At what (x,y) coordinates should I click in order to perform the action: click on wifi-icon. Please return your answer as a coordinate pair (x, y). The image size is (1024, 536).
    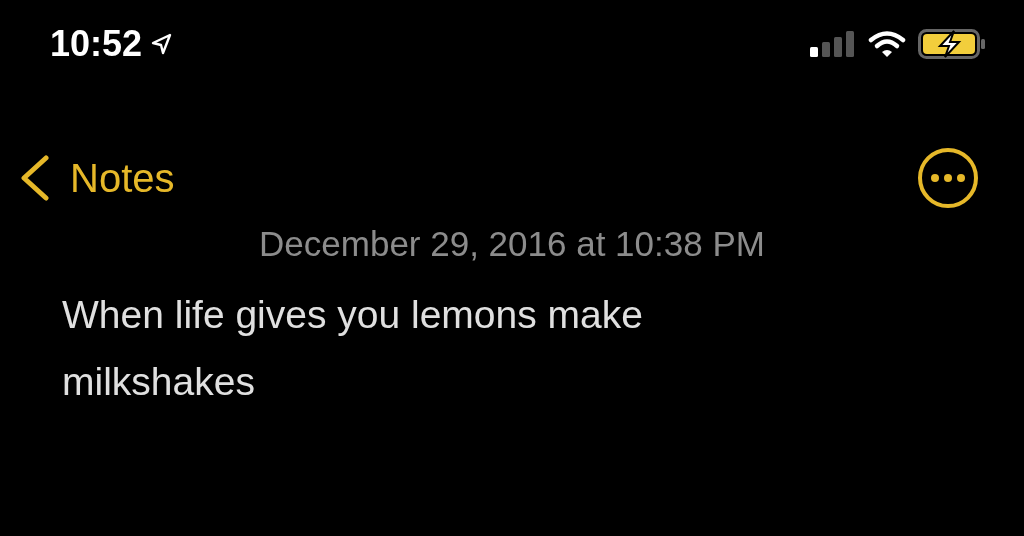
    Looking at the image, I should click on (887, 44).